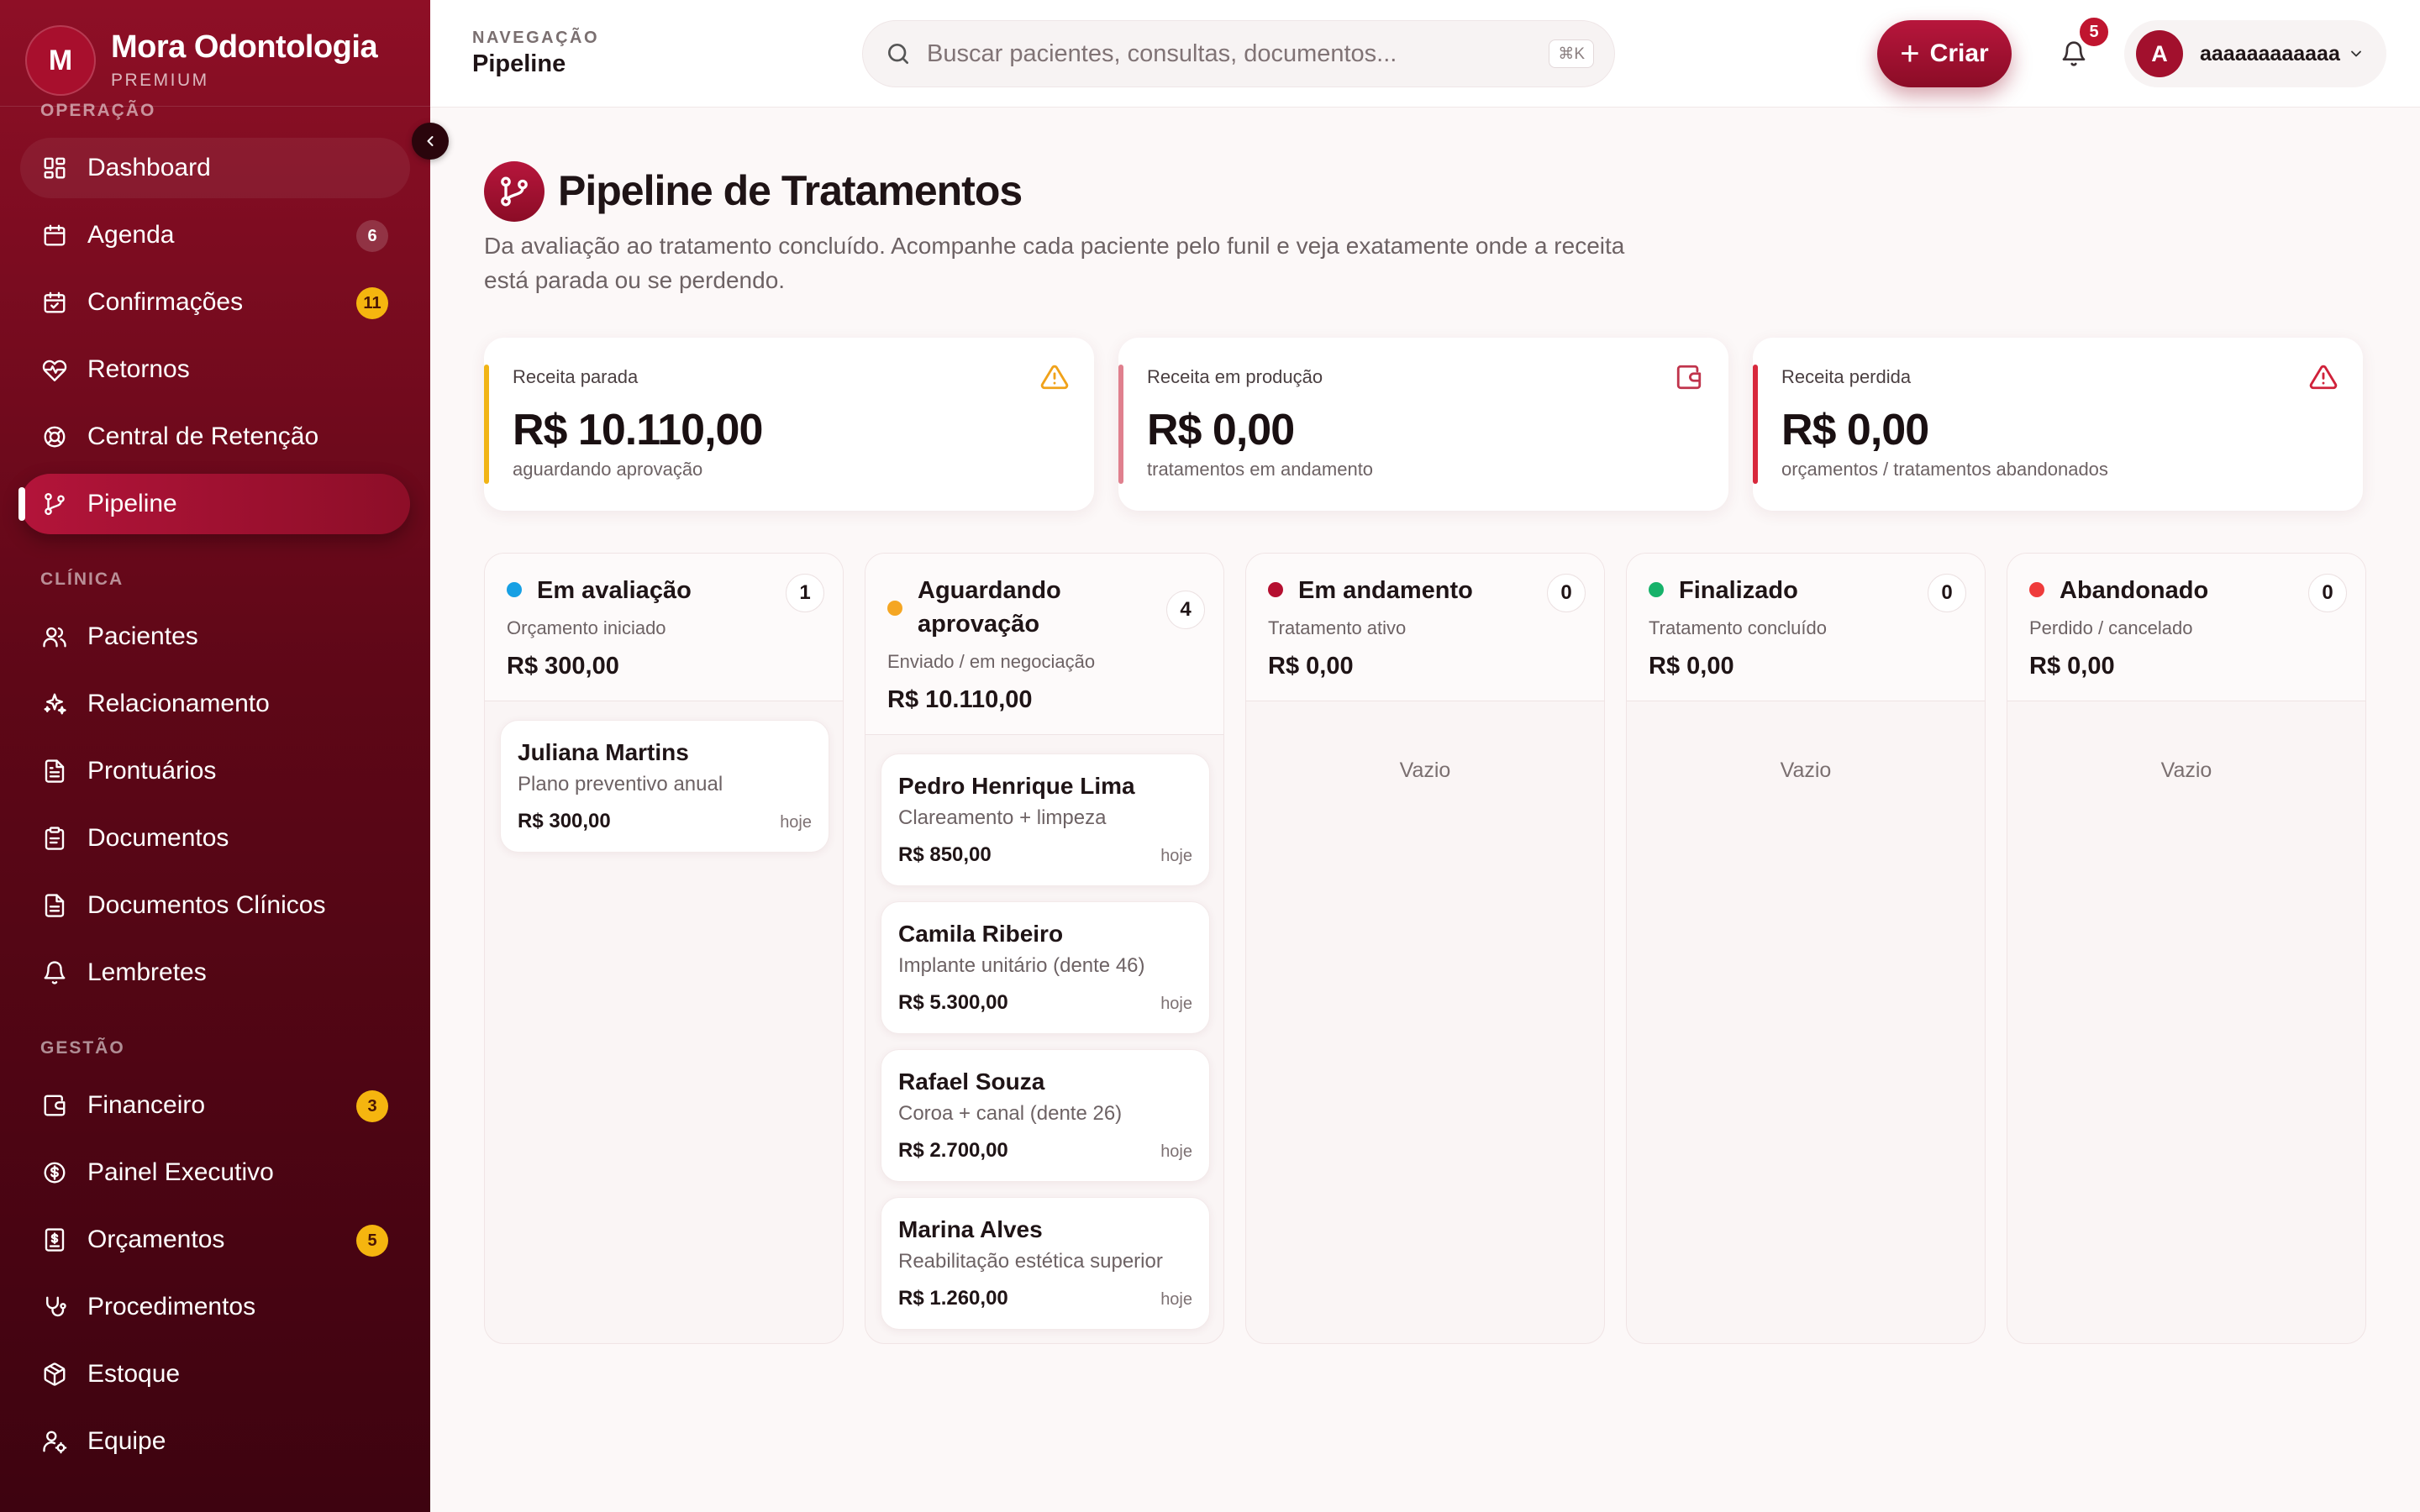 This screenshot has width=2420, height=1512. What do you see at coordinates (215, 1240) in the screenshot?
I see `sidebar-item-orcamentos: Orçamentos 5` at bounding box center [215, 1240].